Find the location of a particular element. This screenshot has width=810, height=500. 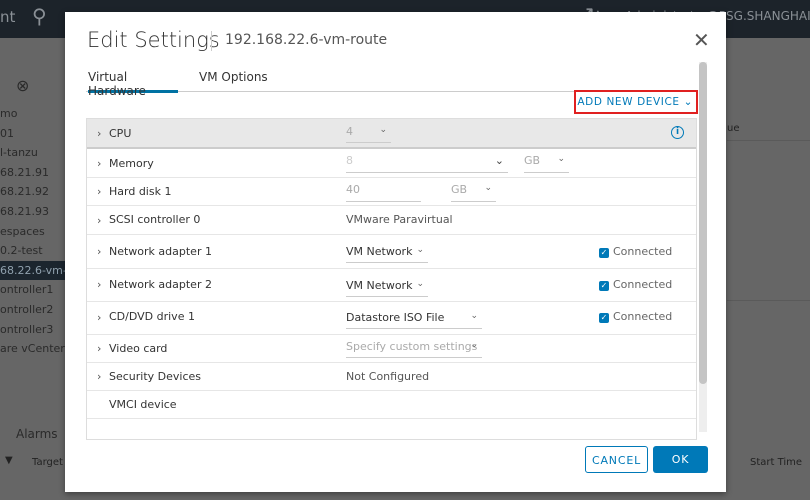

memory-value: 8 is located at coordinates (349, 160).